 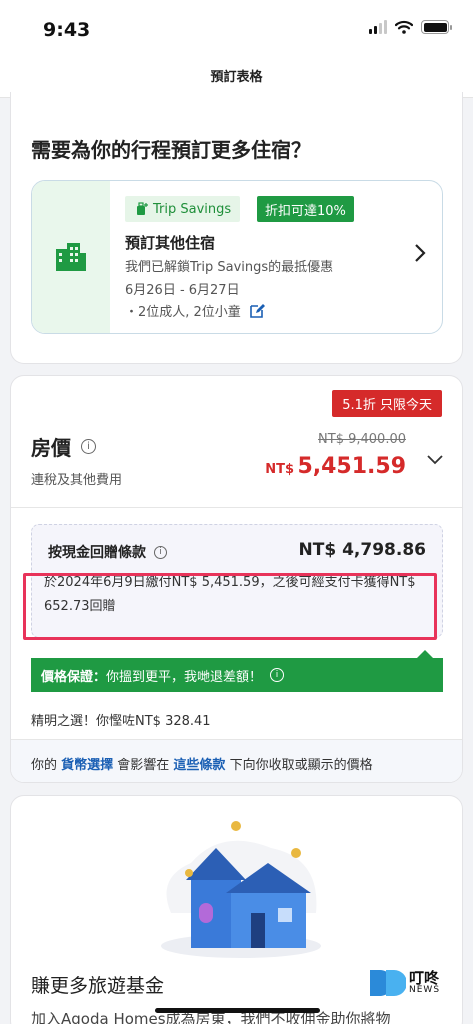 I want to click on cashback-title: 按現金回贈條款 i, so click(x=107, y=552).